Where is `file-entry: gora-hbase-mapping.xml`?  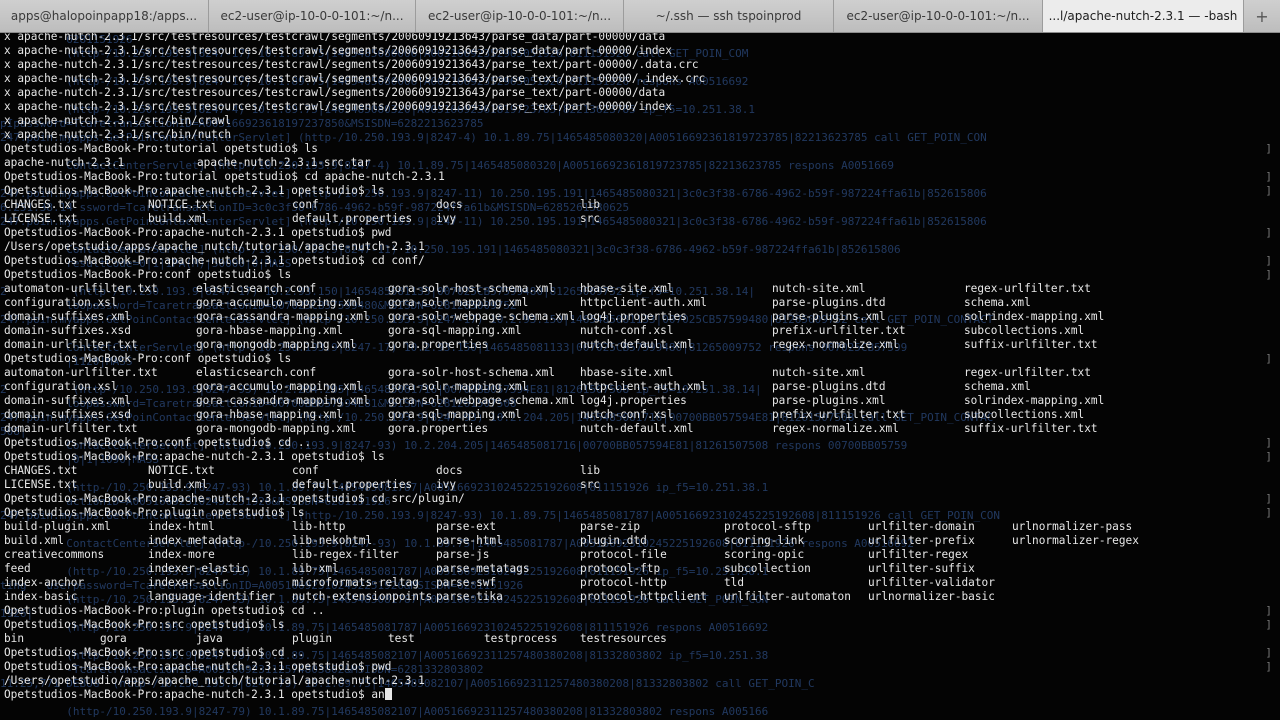 file-entry: gora-hbase-mapping.xml is located at coordinates (269, 414).